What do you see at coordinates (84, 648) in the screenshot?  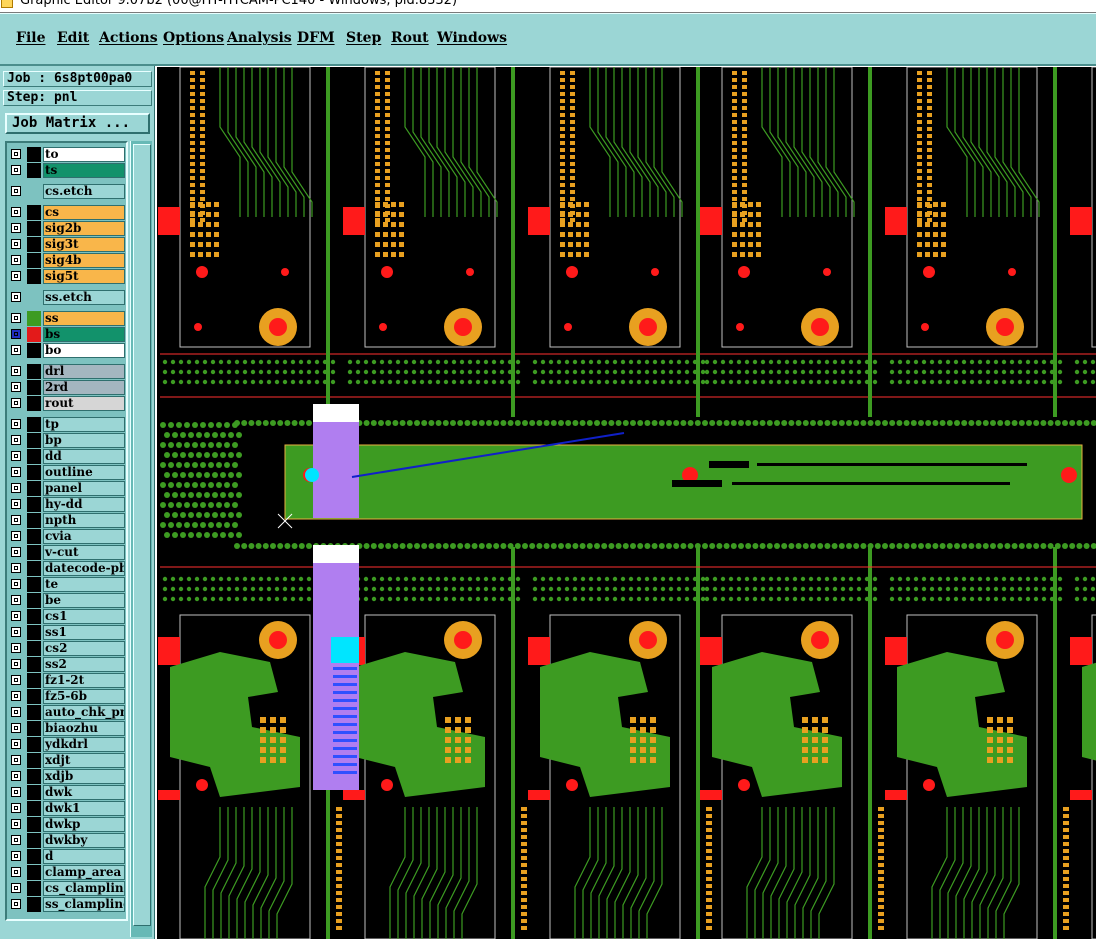 I see `layer-name: cs2` at bounding box center [84, 648].